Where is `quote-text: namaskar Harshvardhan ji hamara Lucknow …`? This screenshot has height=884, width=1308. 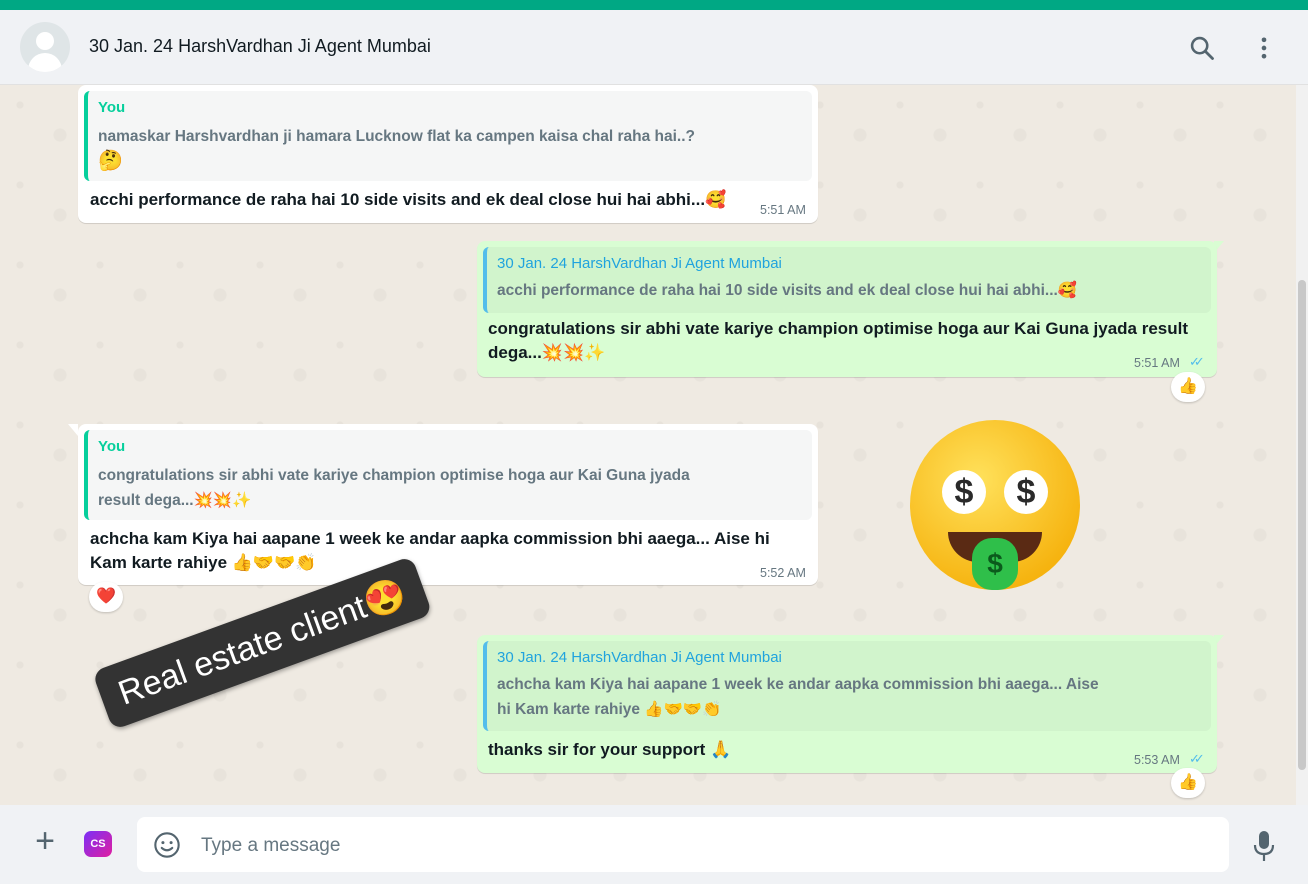 quote-text: namaskar Harshvardhan ji hamara Lucknow … is located at coordinates (396, 136).